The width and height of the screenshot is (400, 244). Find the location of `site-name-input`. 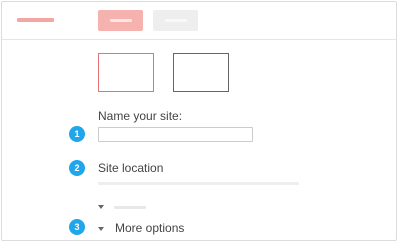

site-name-input is located at coordinates (175, 134).